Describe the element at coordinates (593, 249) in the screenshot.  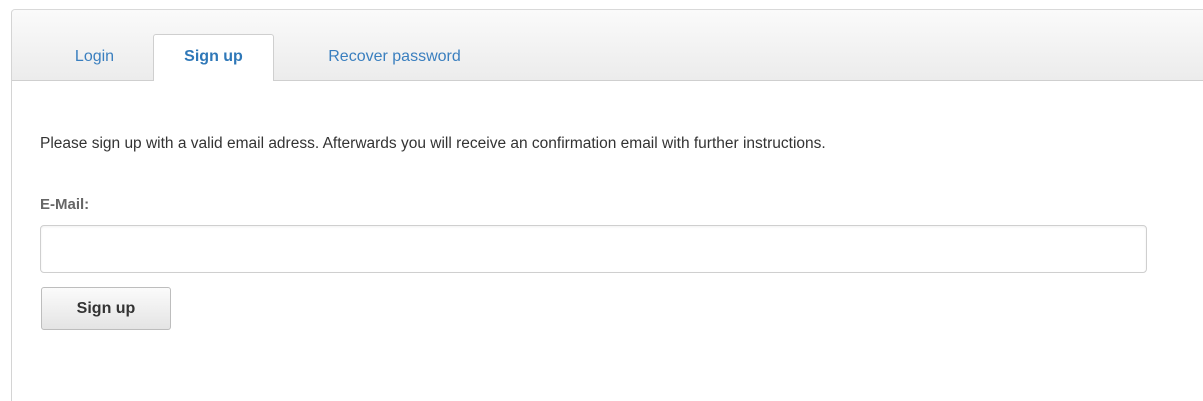
I see `email-field` at that location.